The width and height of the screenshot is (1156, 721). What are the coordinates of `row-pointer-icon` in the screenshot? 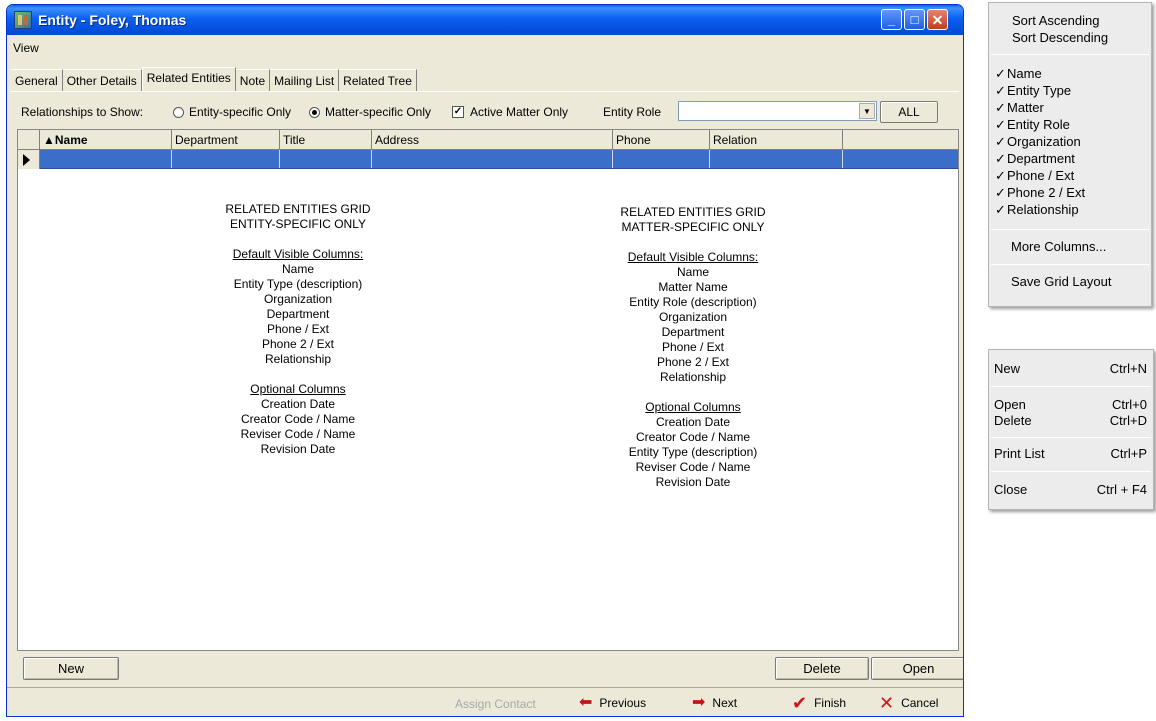 It's located at (26, 160).